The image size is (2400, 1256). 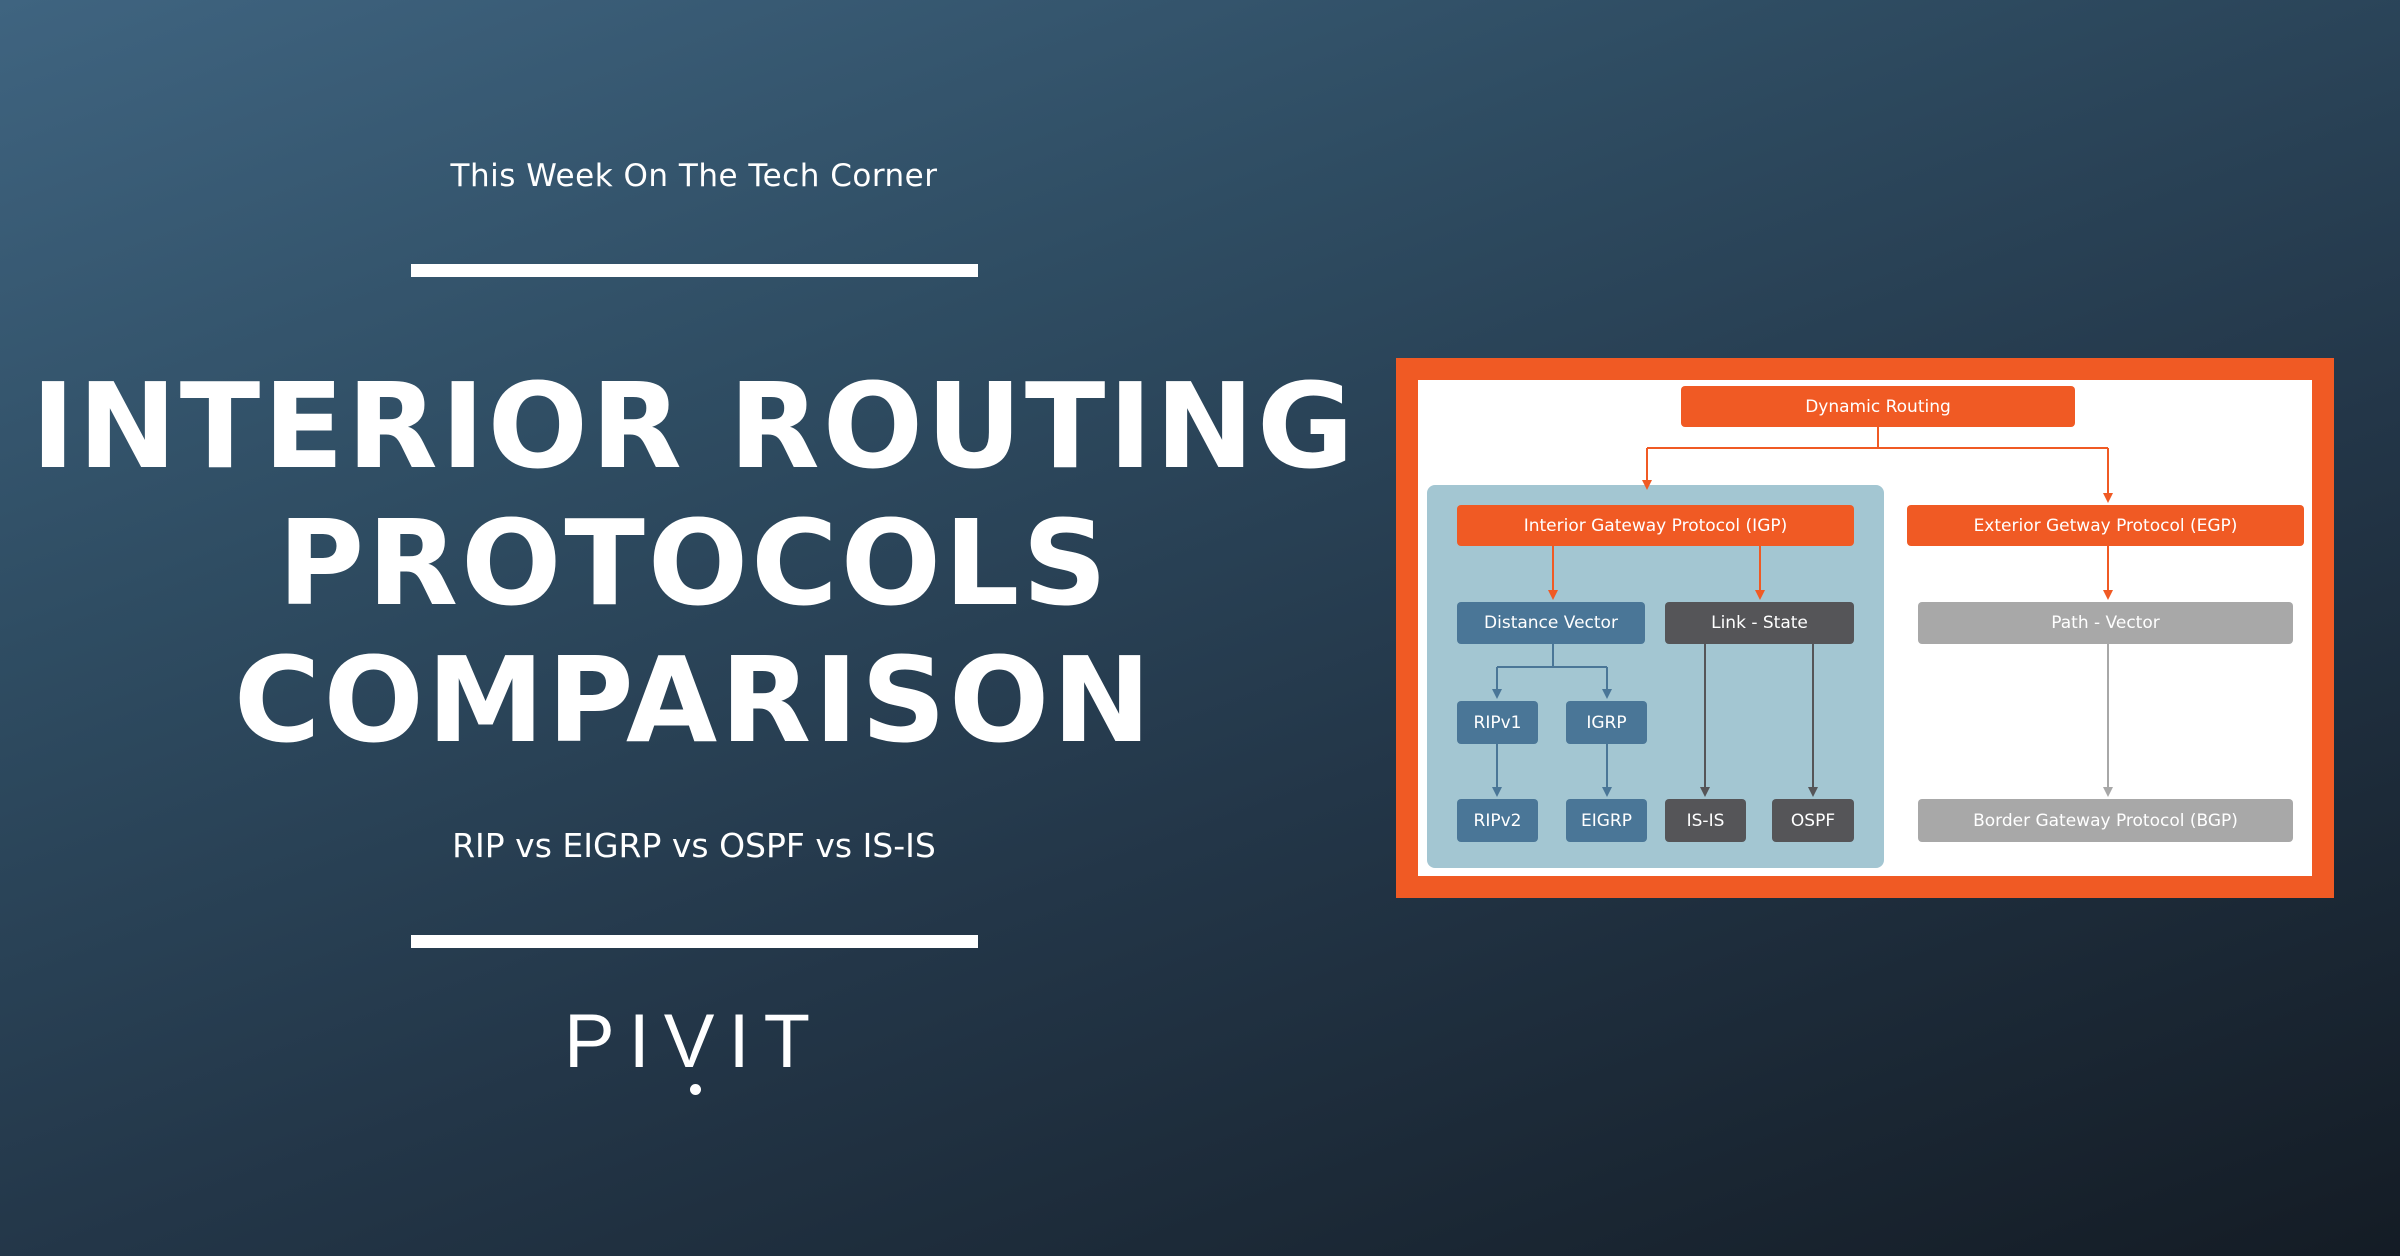 I want to click on node-link-state: Link - State, so click(x=1759, y=623).